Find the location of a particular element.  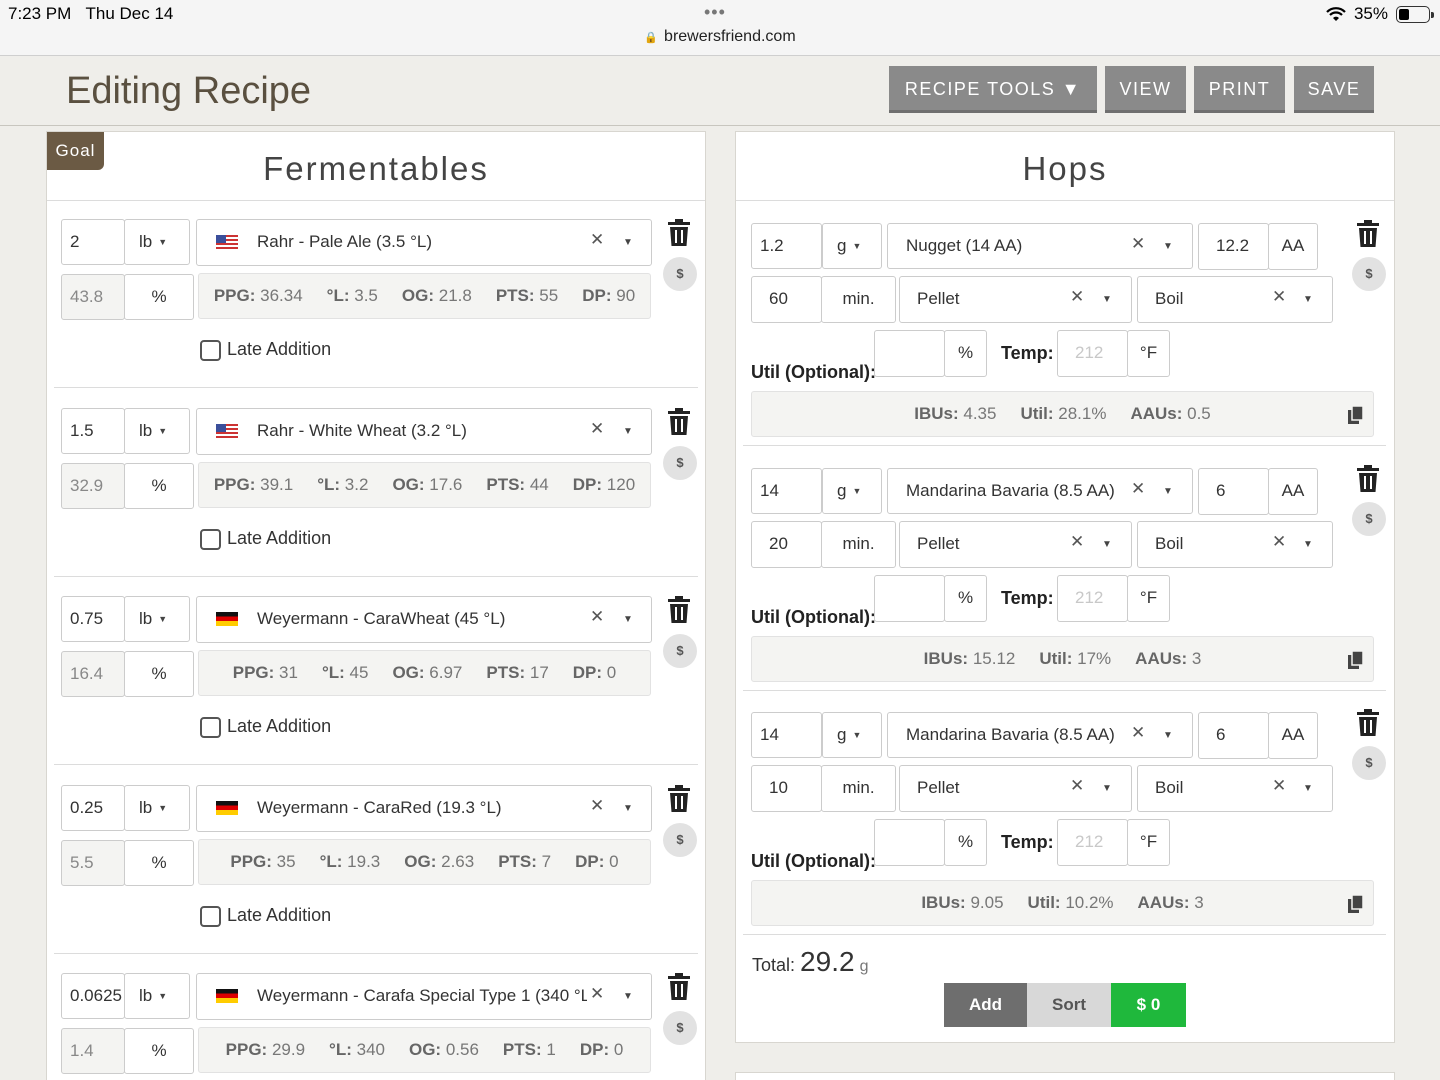

fermentable-percent-input: 32.9 is located at coordinates (93, 485).